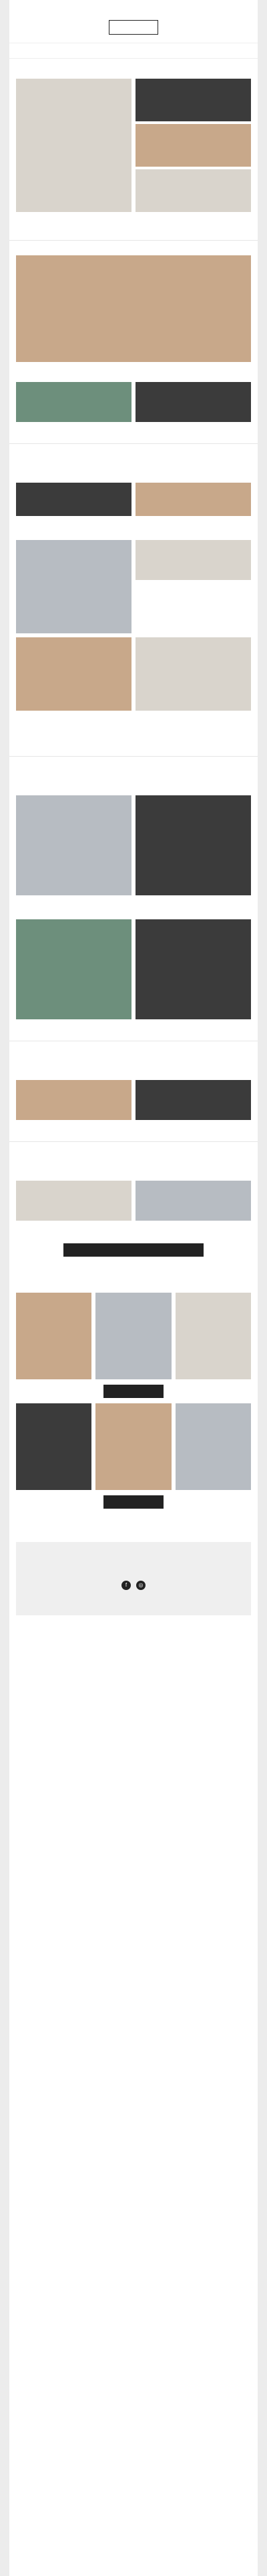 This screenshot has height=2576, width=267. Describe the element at coordinates (133, 69) in the screenshot. I see `hero-heading` at that location.